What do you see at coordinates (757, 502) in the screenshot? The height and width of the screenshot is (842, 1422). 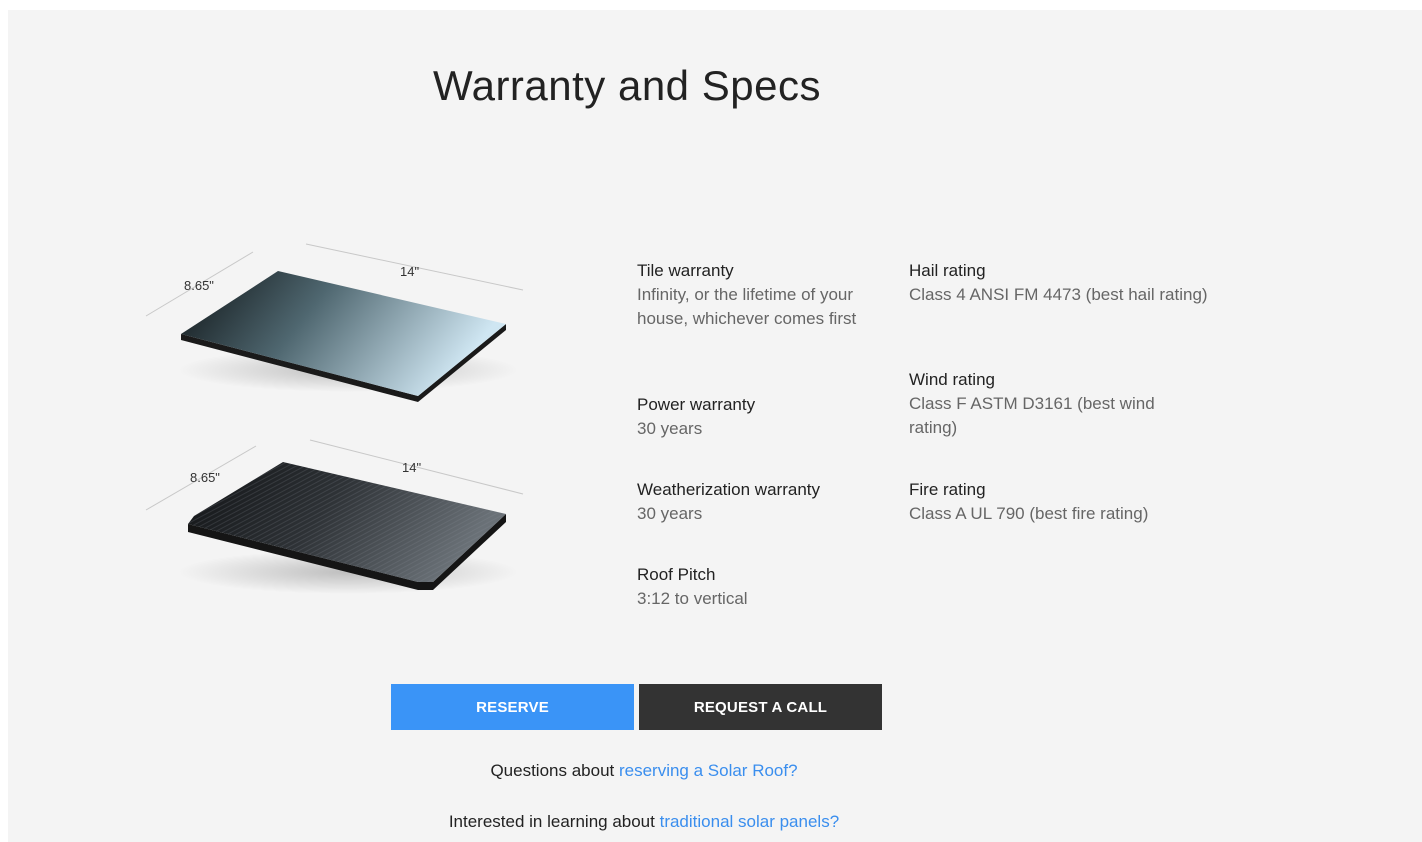 I see `spec-weatherization-warranty: Weatherization warranty 30 years` at bounding box center [757, 502].